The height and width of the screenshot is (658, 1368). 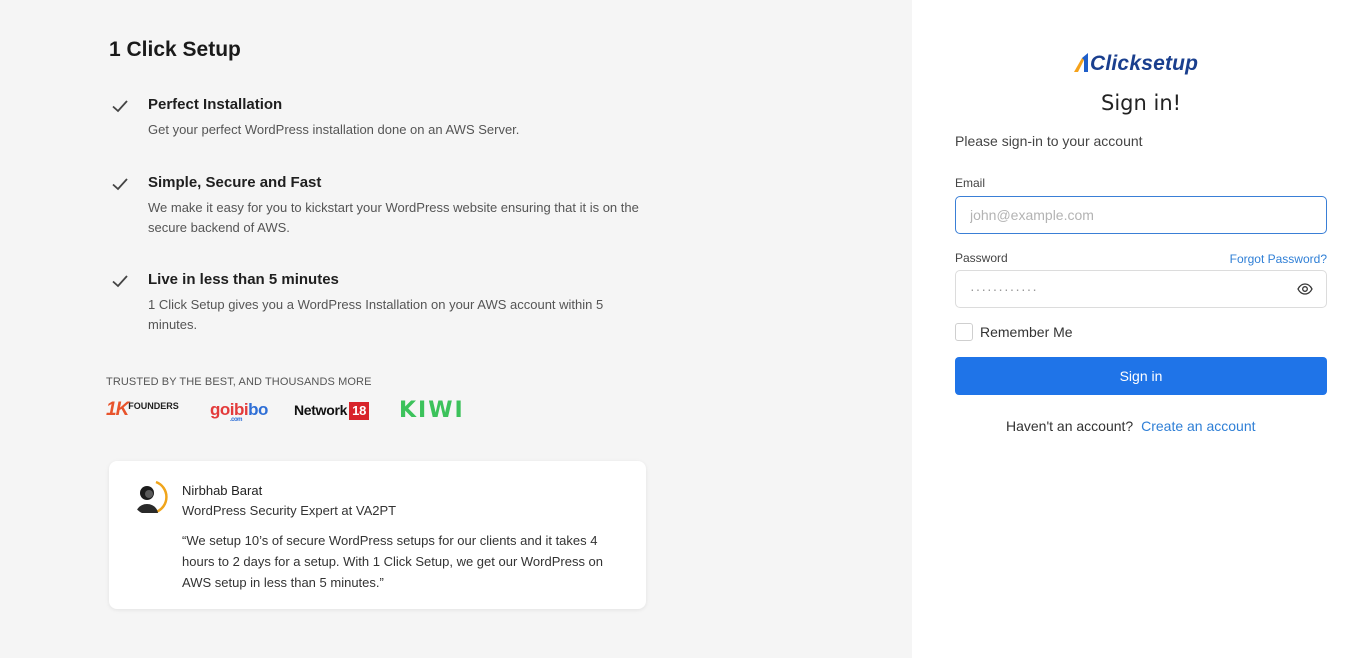 I want to click on page-title: 1 Click Setup, so click(x=175, y=49).